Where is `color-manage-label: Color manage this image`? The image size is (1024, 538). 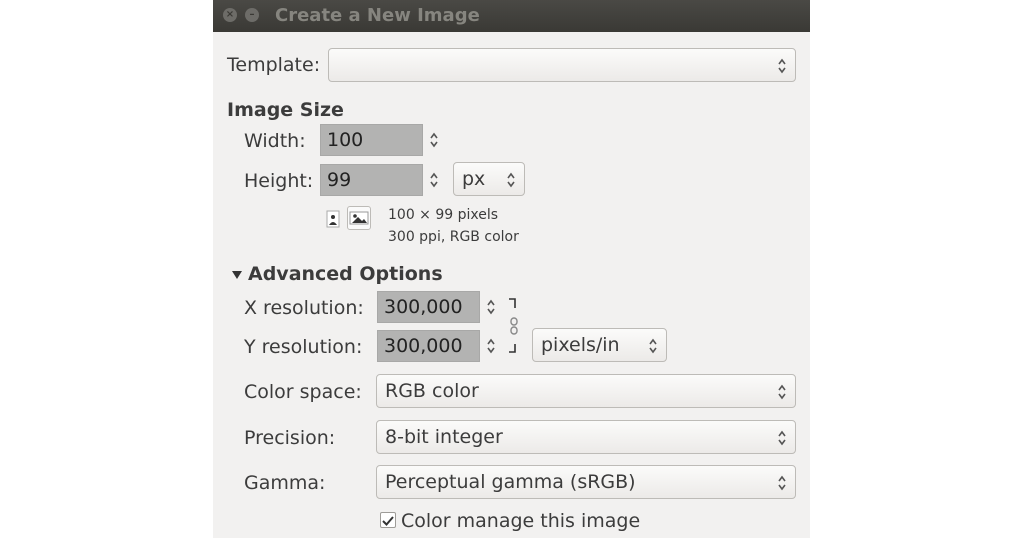 color-manage-label: Color manage this image is located at coordinates (520, 521).